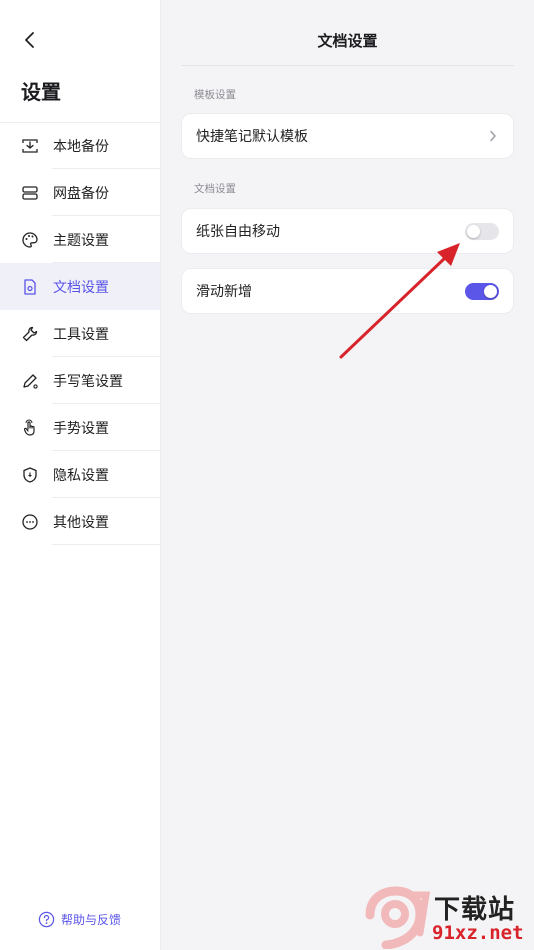  What do you see at coordinates (347, 65) in the screenshot?
I see `header-divider` at bounding box center [347, 65].